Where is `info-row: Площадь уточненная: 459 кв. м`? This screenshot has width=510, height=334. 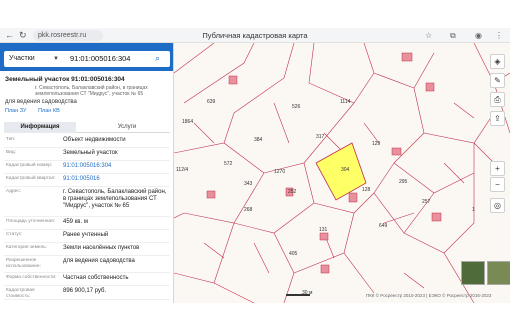
info-row: Площадь уточненная: 459 кв. м is located at coordinates (87, 223).